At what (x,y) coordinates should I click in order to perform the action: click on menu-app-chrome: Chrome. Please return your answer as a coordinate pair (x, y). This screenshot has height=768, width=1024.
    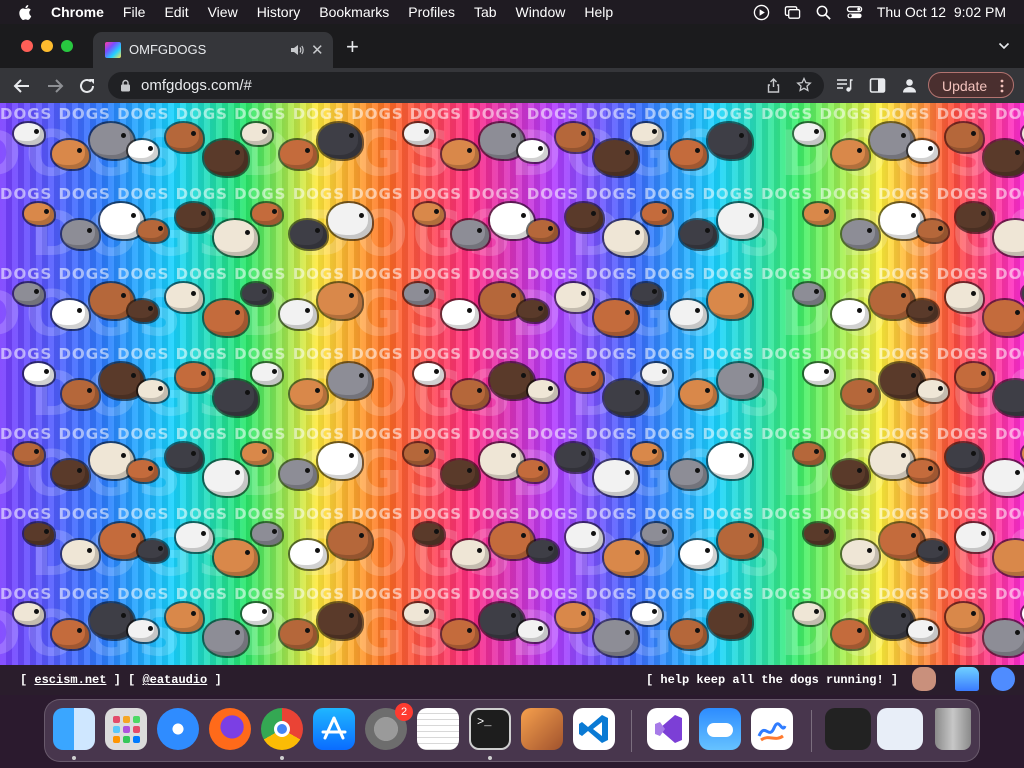
    Looking at the image, I should click on (77, 12).